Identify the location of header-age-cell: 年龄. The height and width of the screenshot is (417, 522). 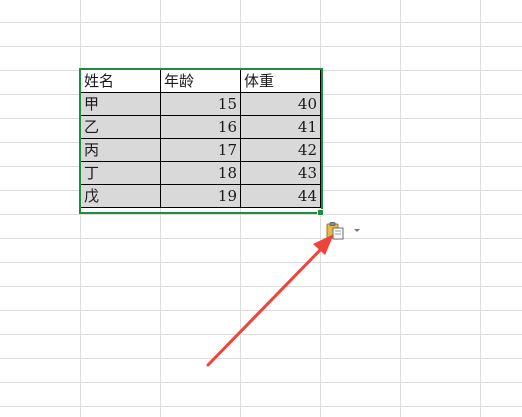
(200, 81).